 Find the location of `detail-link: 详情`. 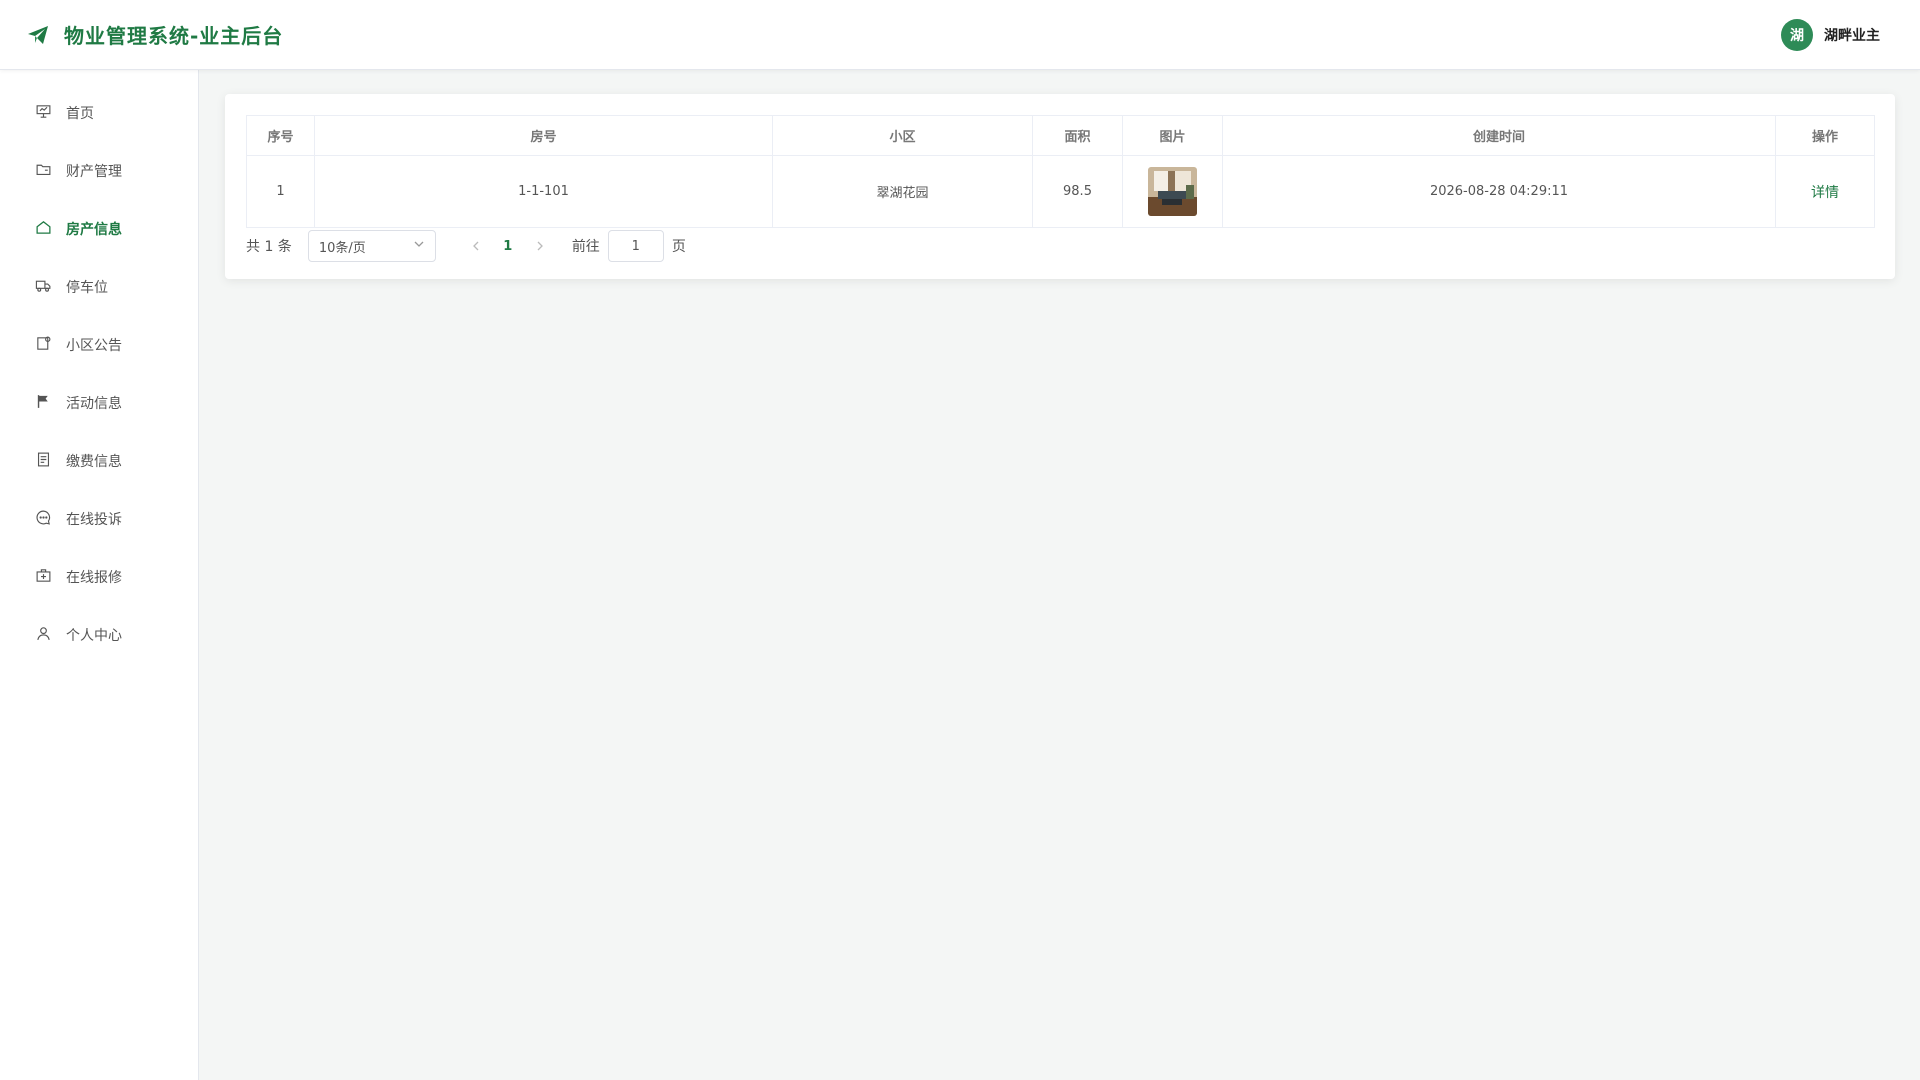

detail-link: 详情 is located at coordinates (1825, 193).